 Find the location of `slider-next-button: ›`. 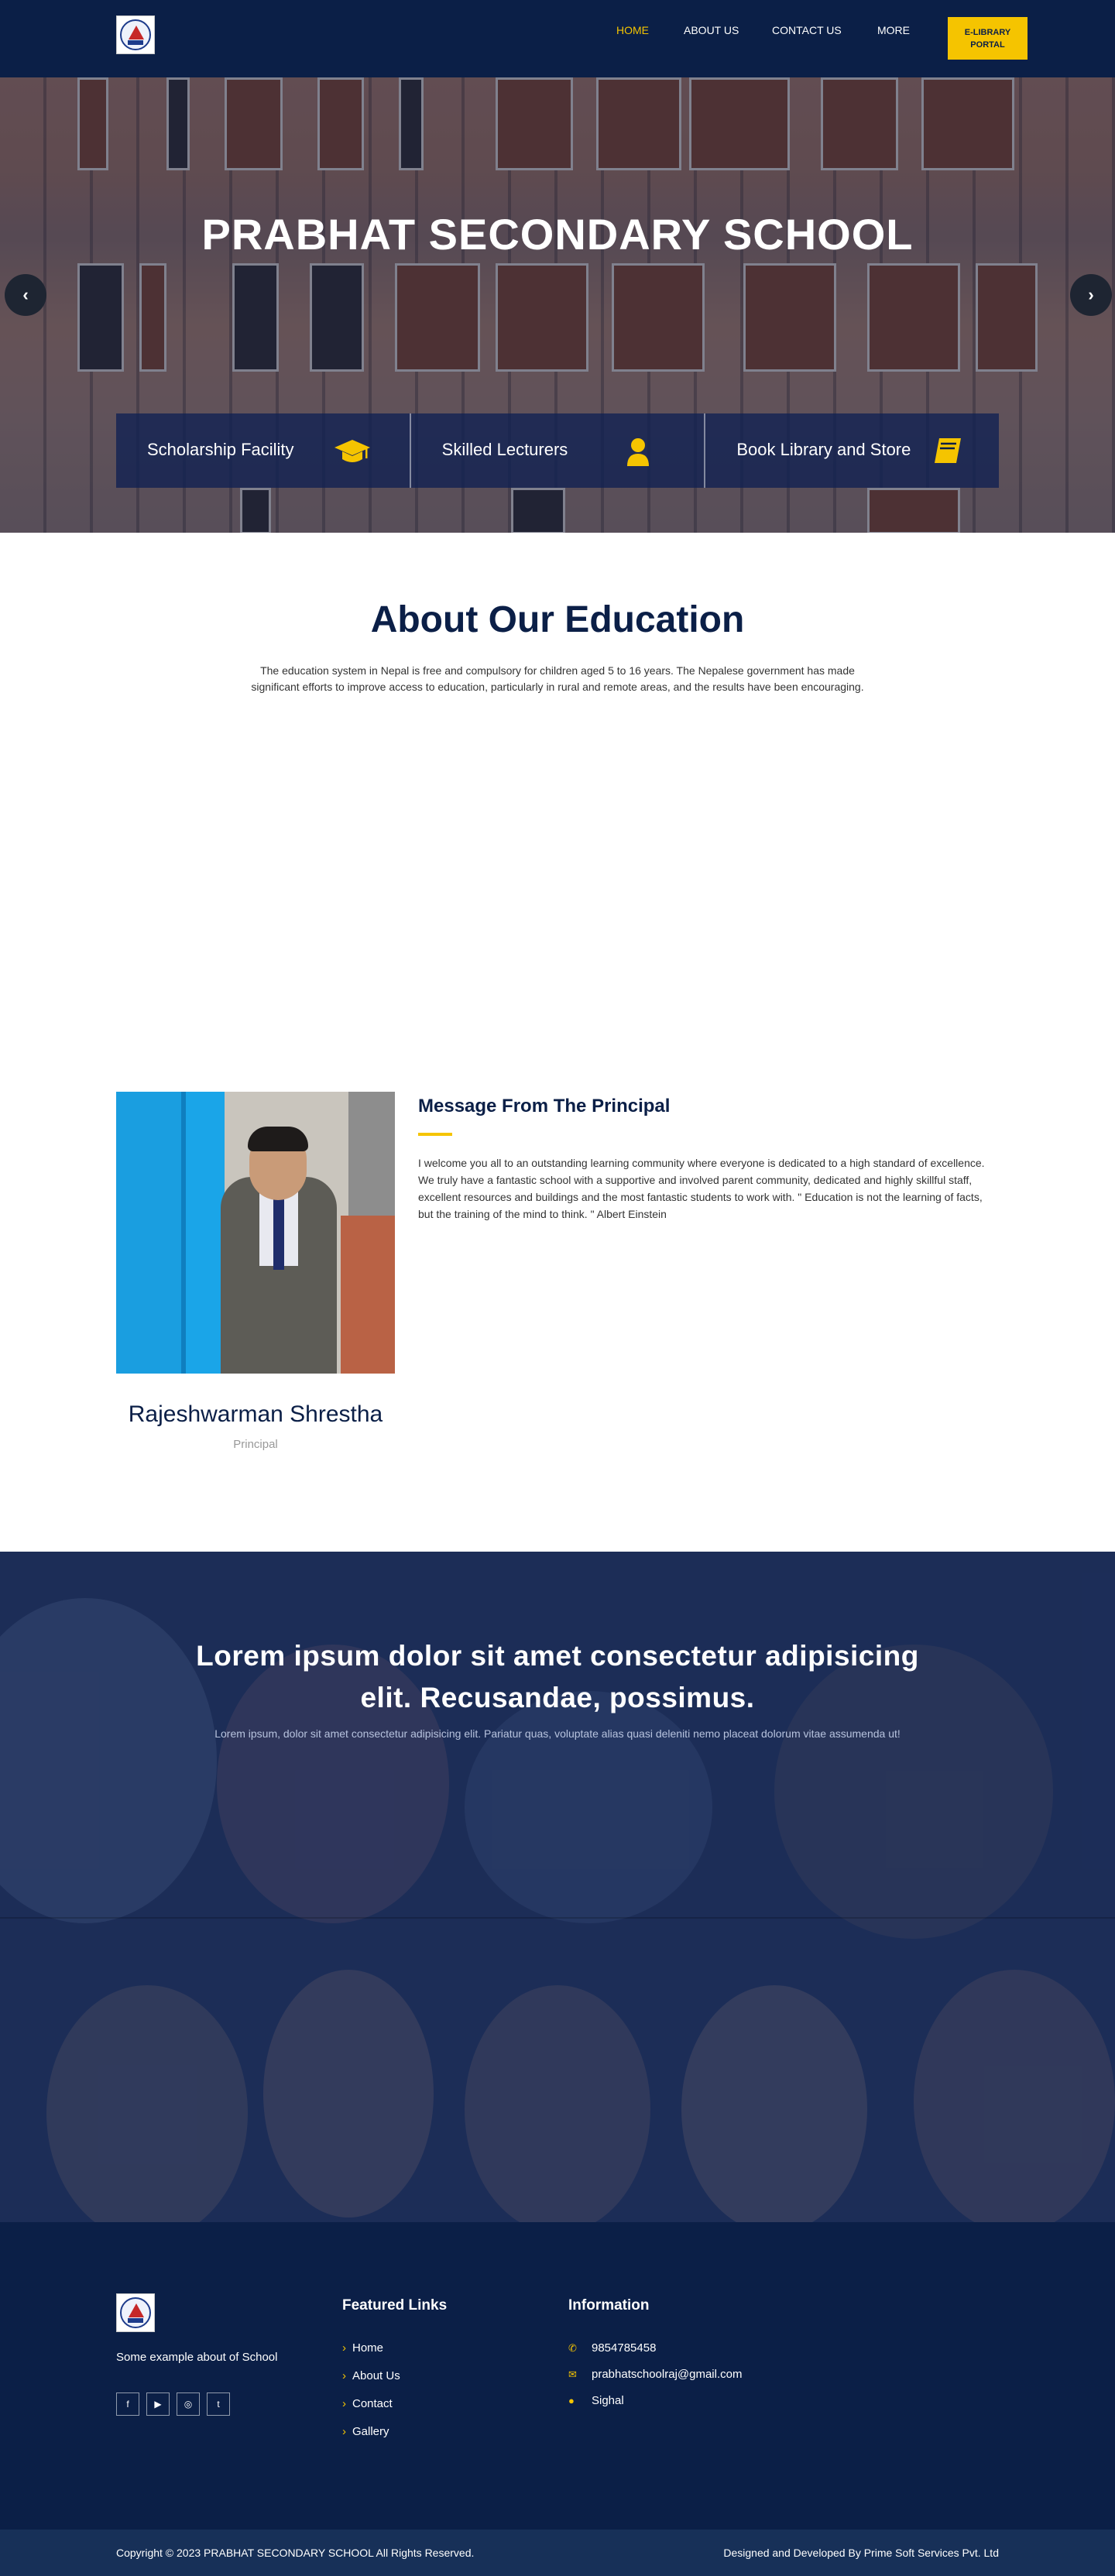

slider-next-button: › is located at coordinates (1091, 295).